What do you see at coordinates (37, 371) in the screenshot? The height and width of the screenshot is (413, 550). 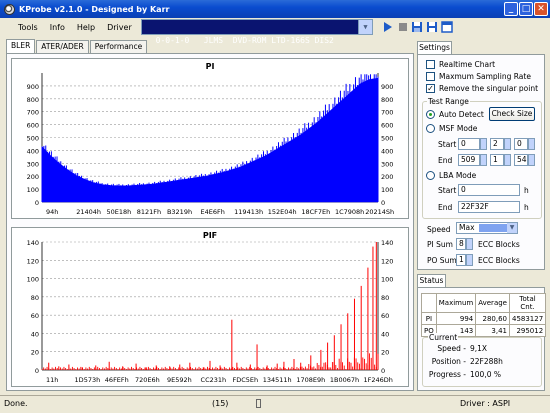 I see `y-tick-label-left: 0` at bounding box center [37, 371].